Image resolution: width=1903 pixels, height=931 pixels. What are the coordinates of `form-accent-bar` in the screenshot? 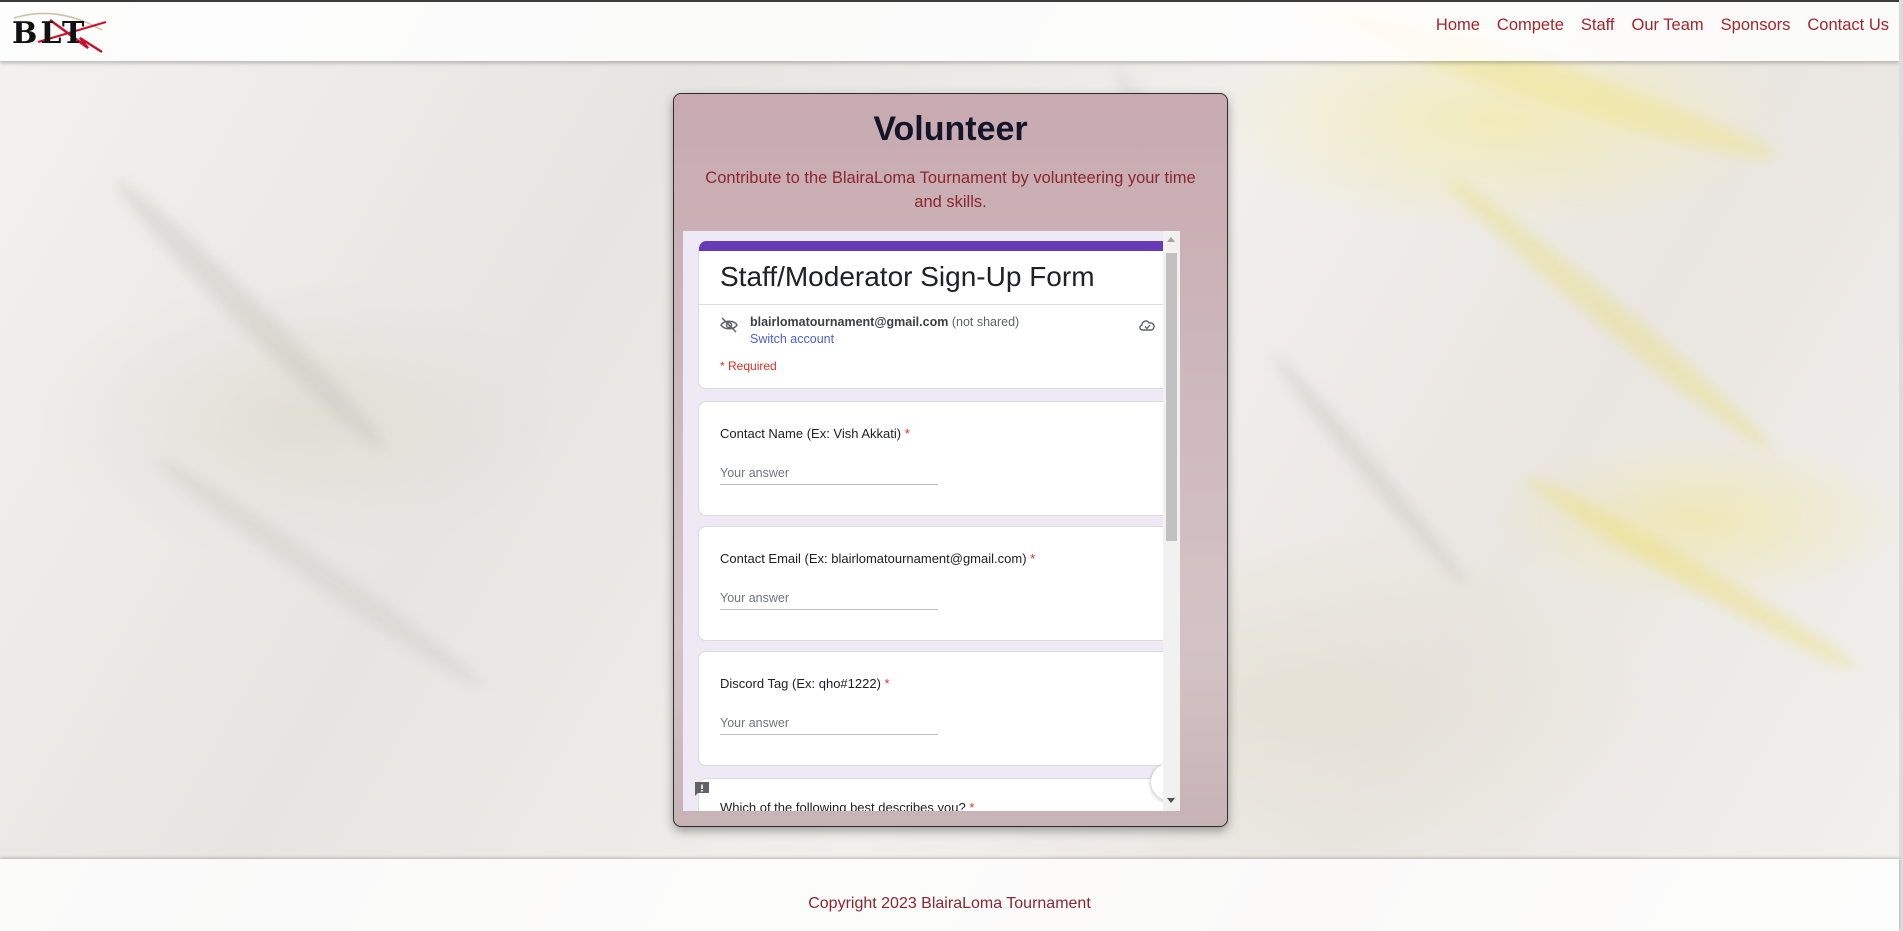 It's located at (938, 246).